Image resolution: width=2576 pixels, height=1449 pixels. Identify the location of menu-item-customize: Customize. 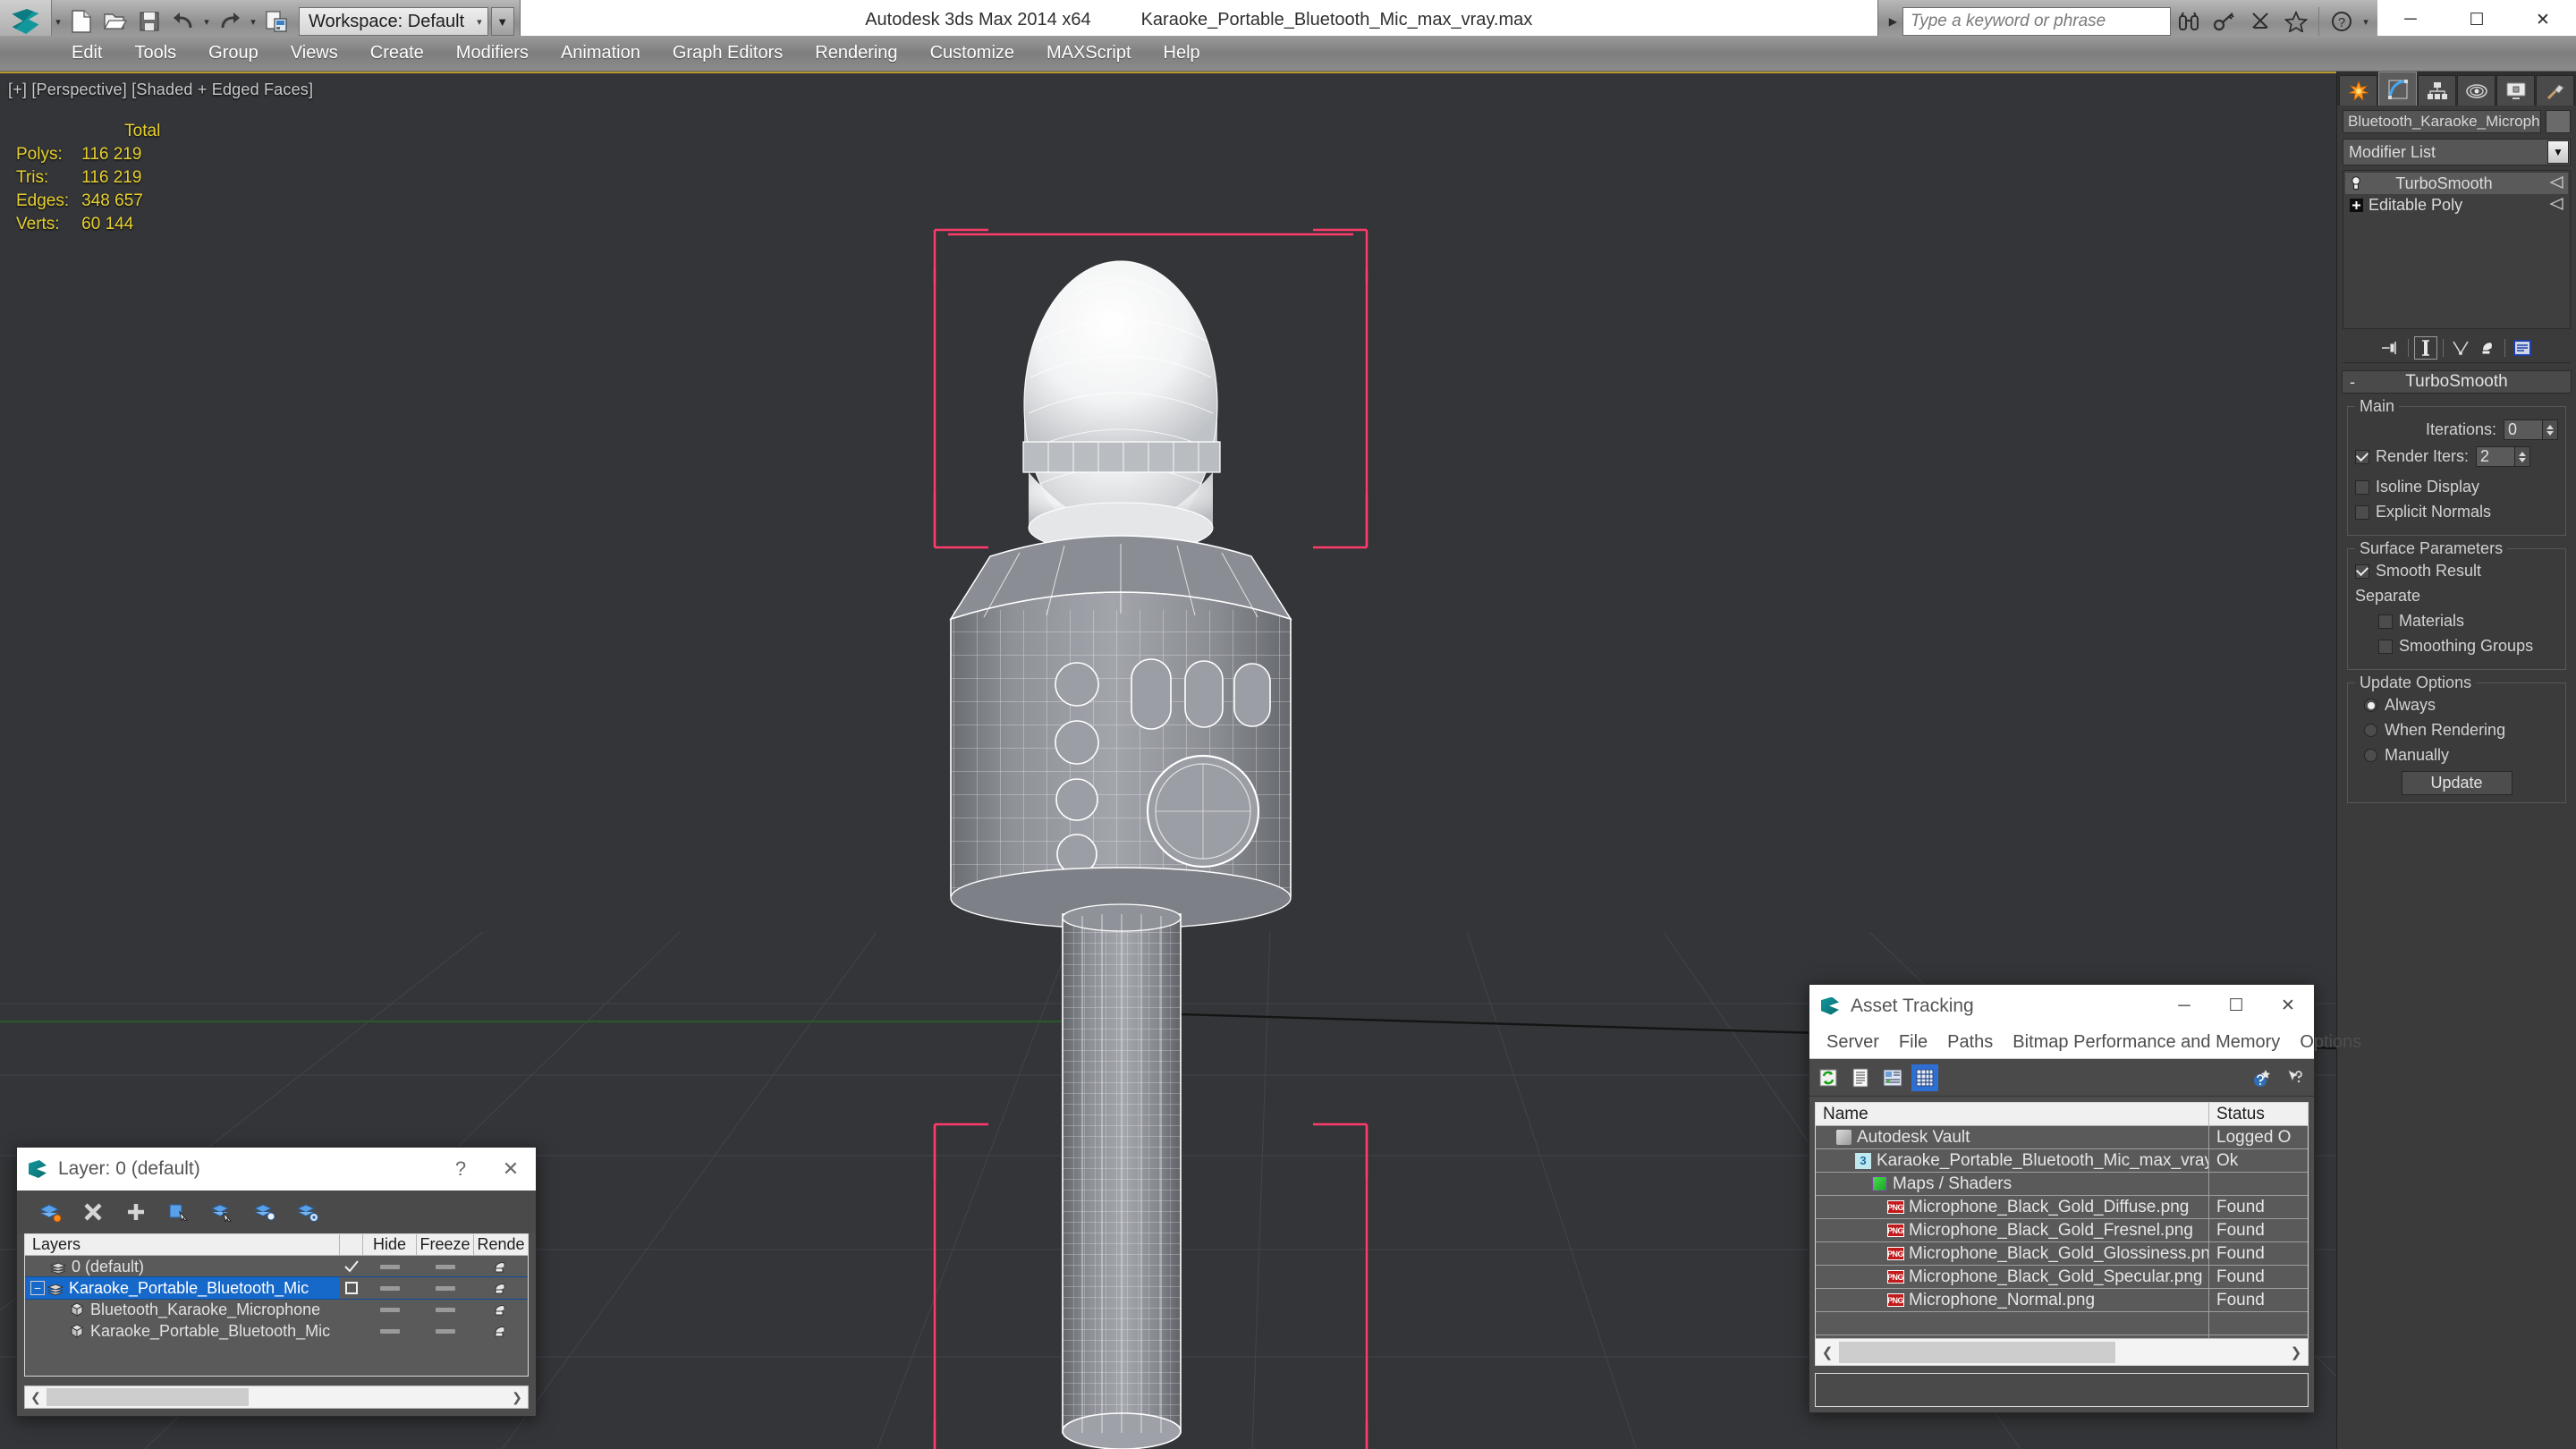
(972, 54).